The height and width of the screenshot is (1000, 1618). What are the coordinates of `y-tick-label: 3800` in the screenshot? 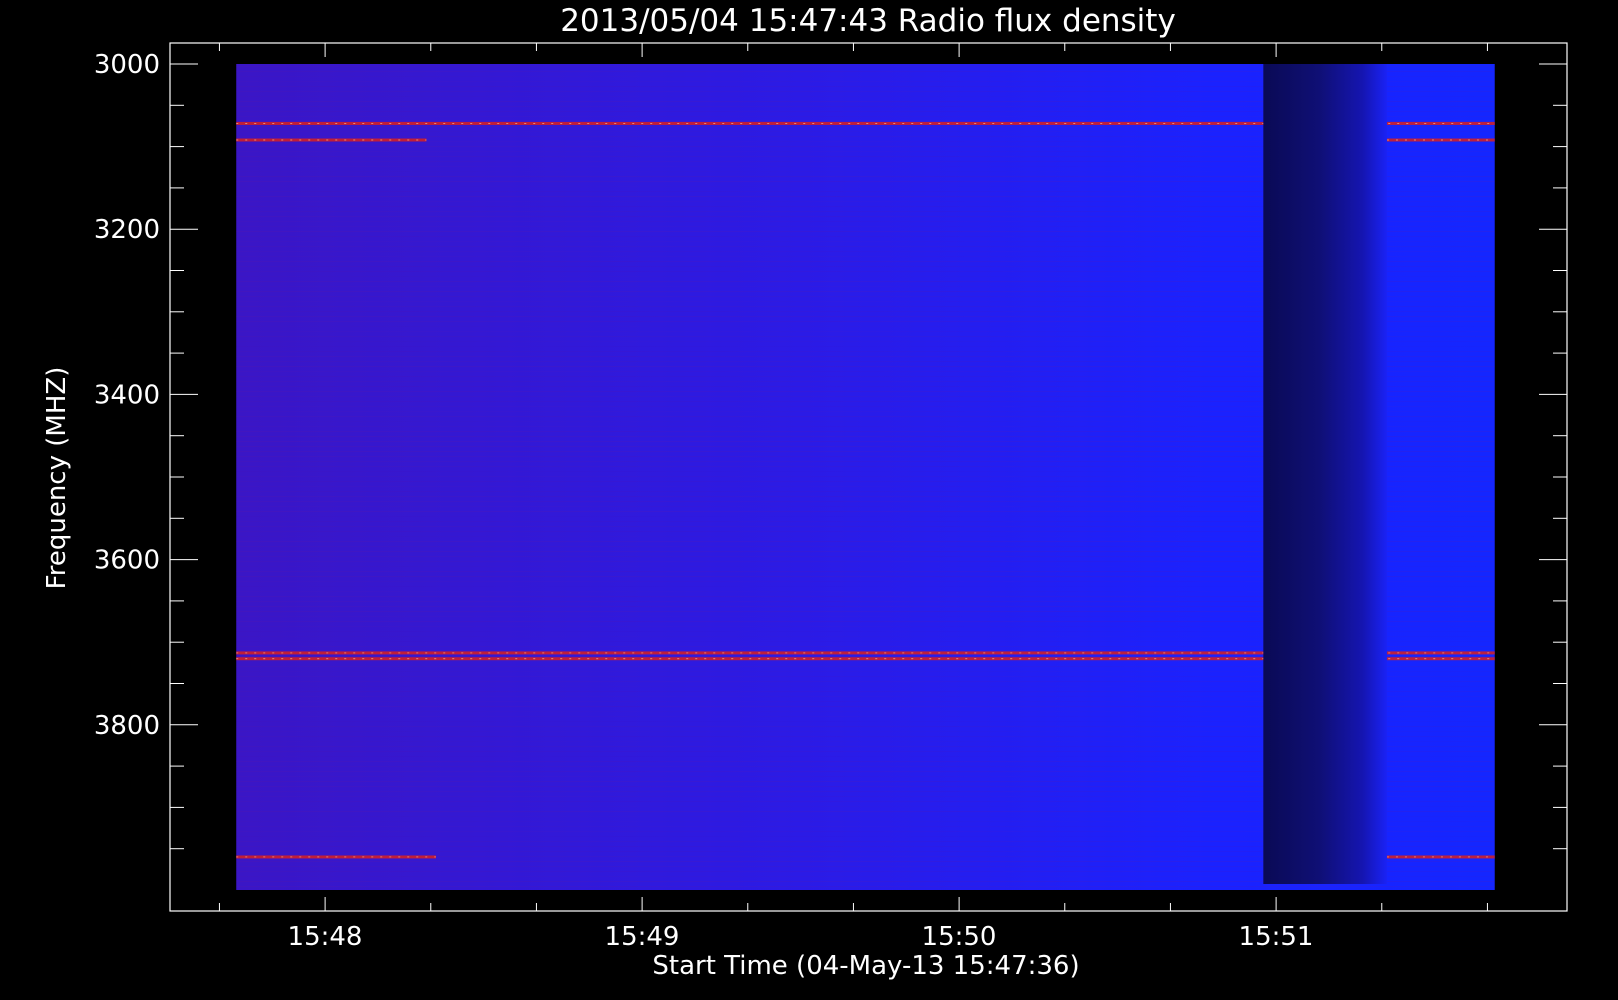 It's located at (127, 726).